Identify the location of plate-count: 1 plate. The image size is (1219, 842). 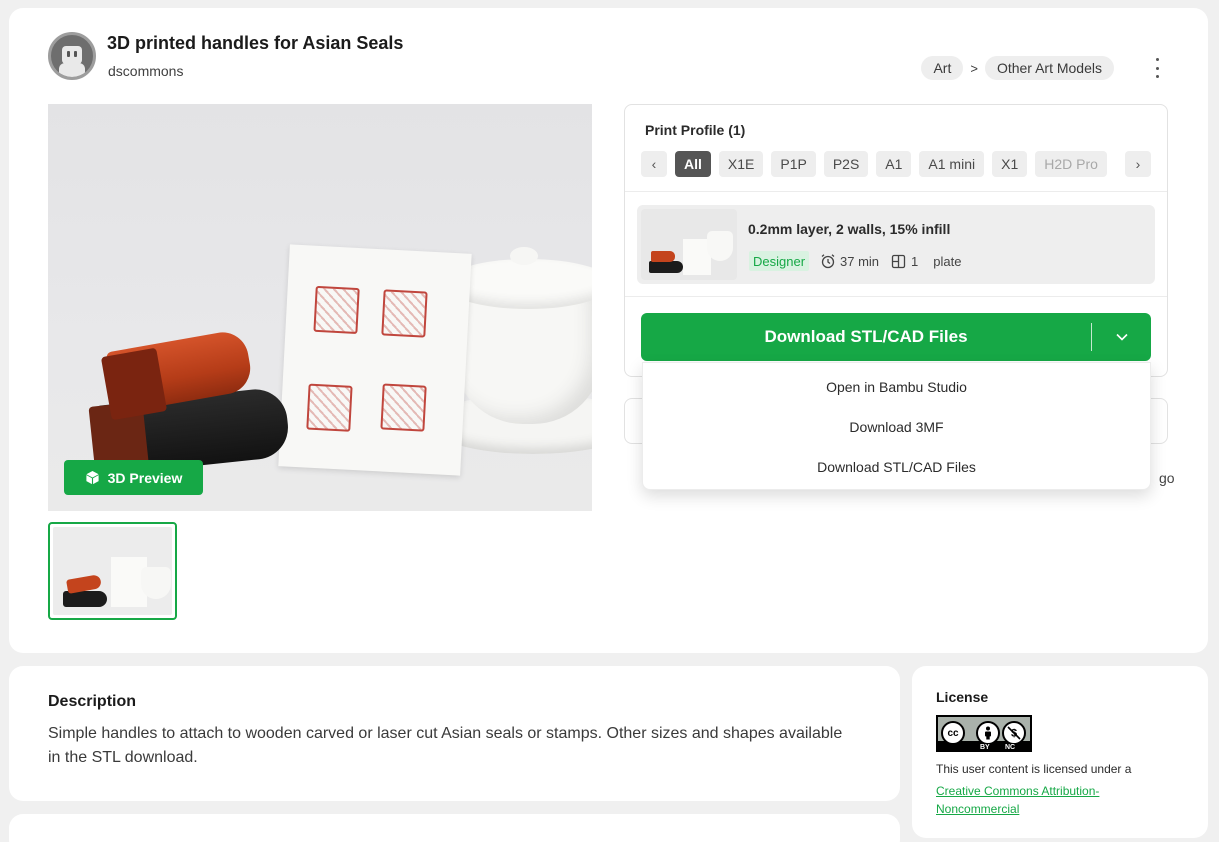
(926, 261).